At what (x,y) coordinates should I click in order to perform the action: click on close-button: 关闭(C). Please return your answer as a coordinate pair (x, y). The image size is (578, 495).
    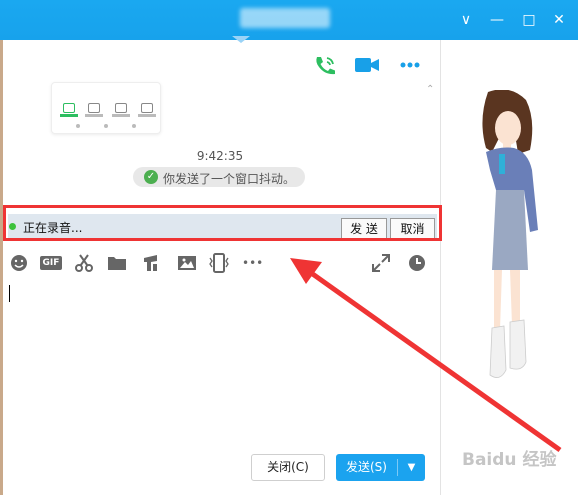
    Looking at the image, I should click on (288, 467).